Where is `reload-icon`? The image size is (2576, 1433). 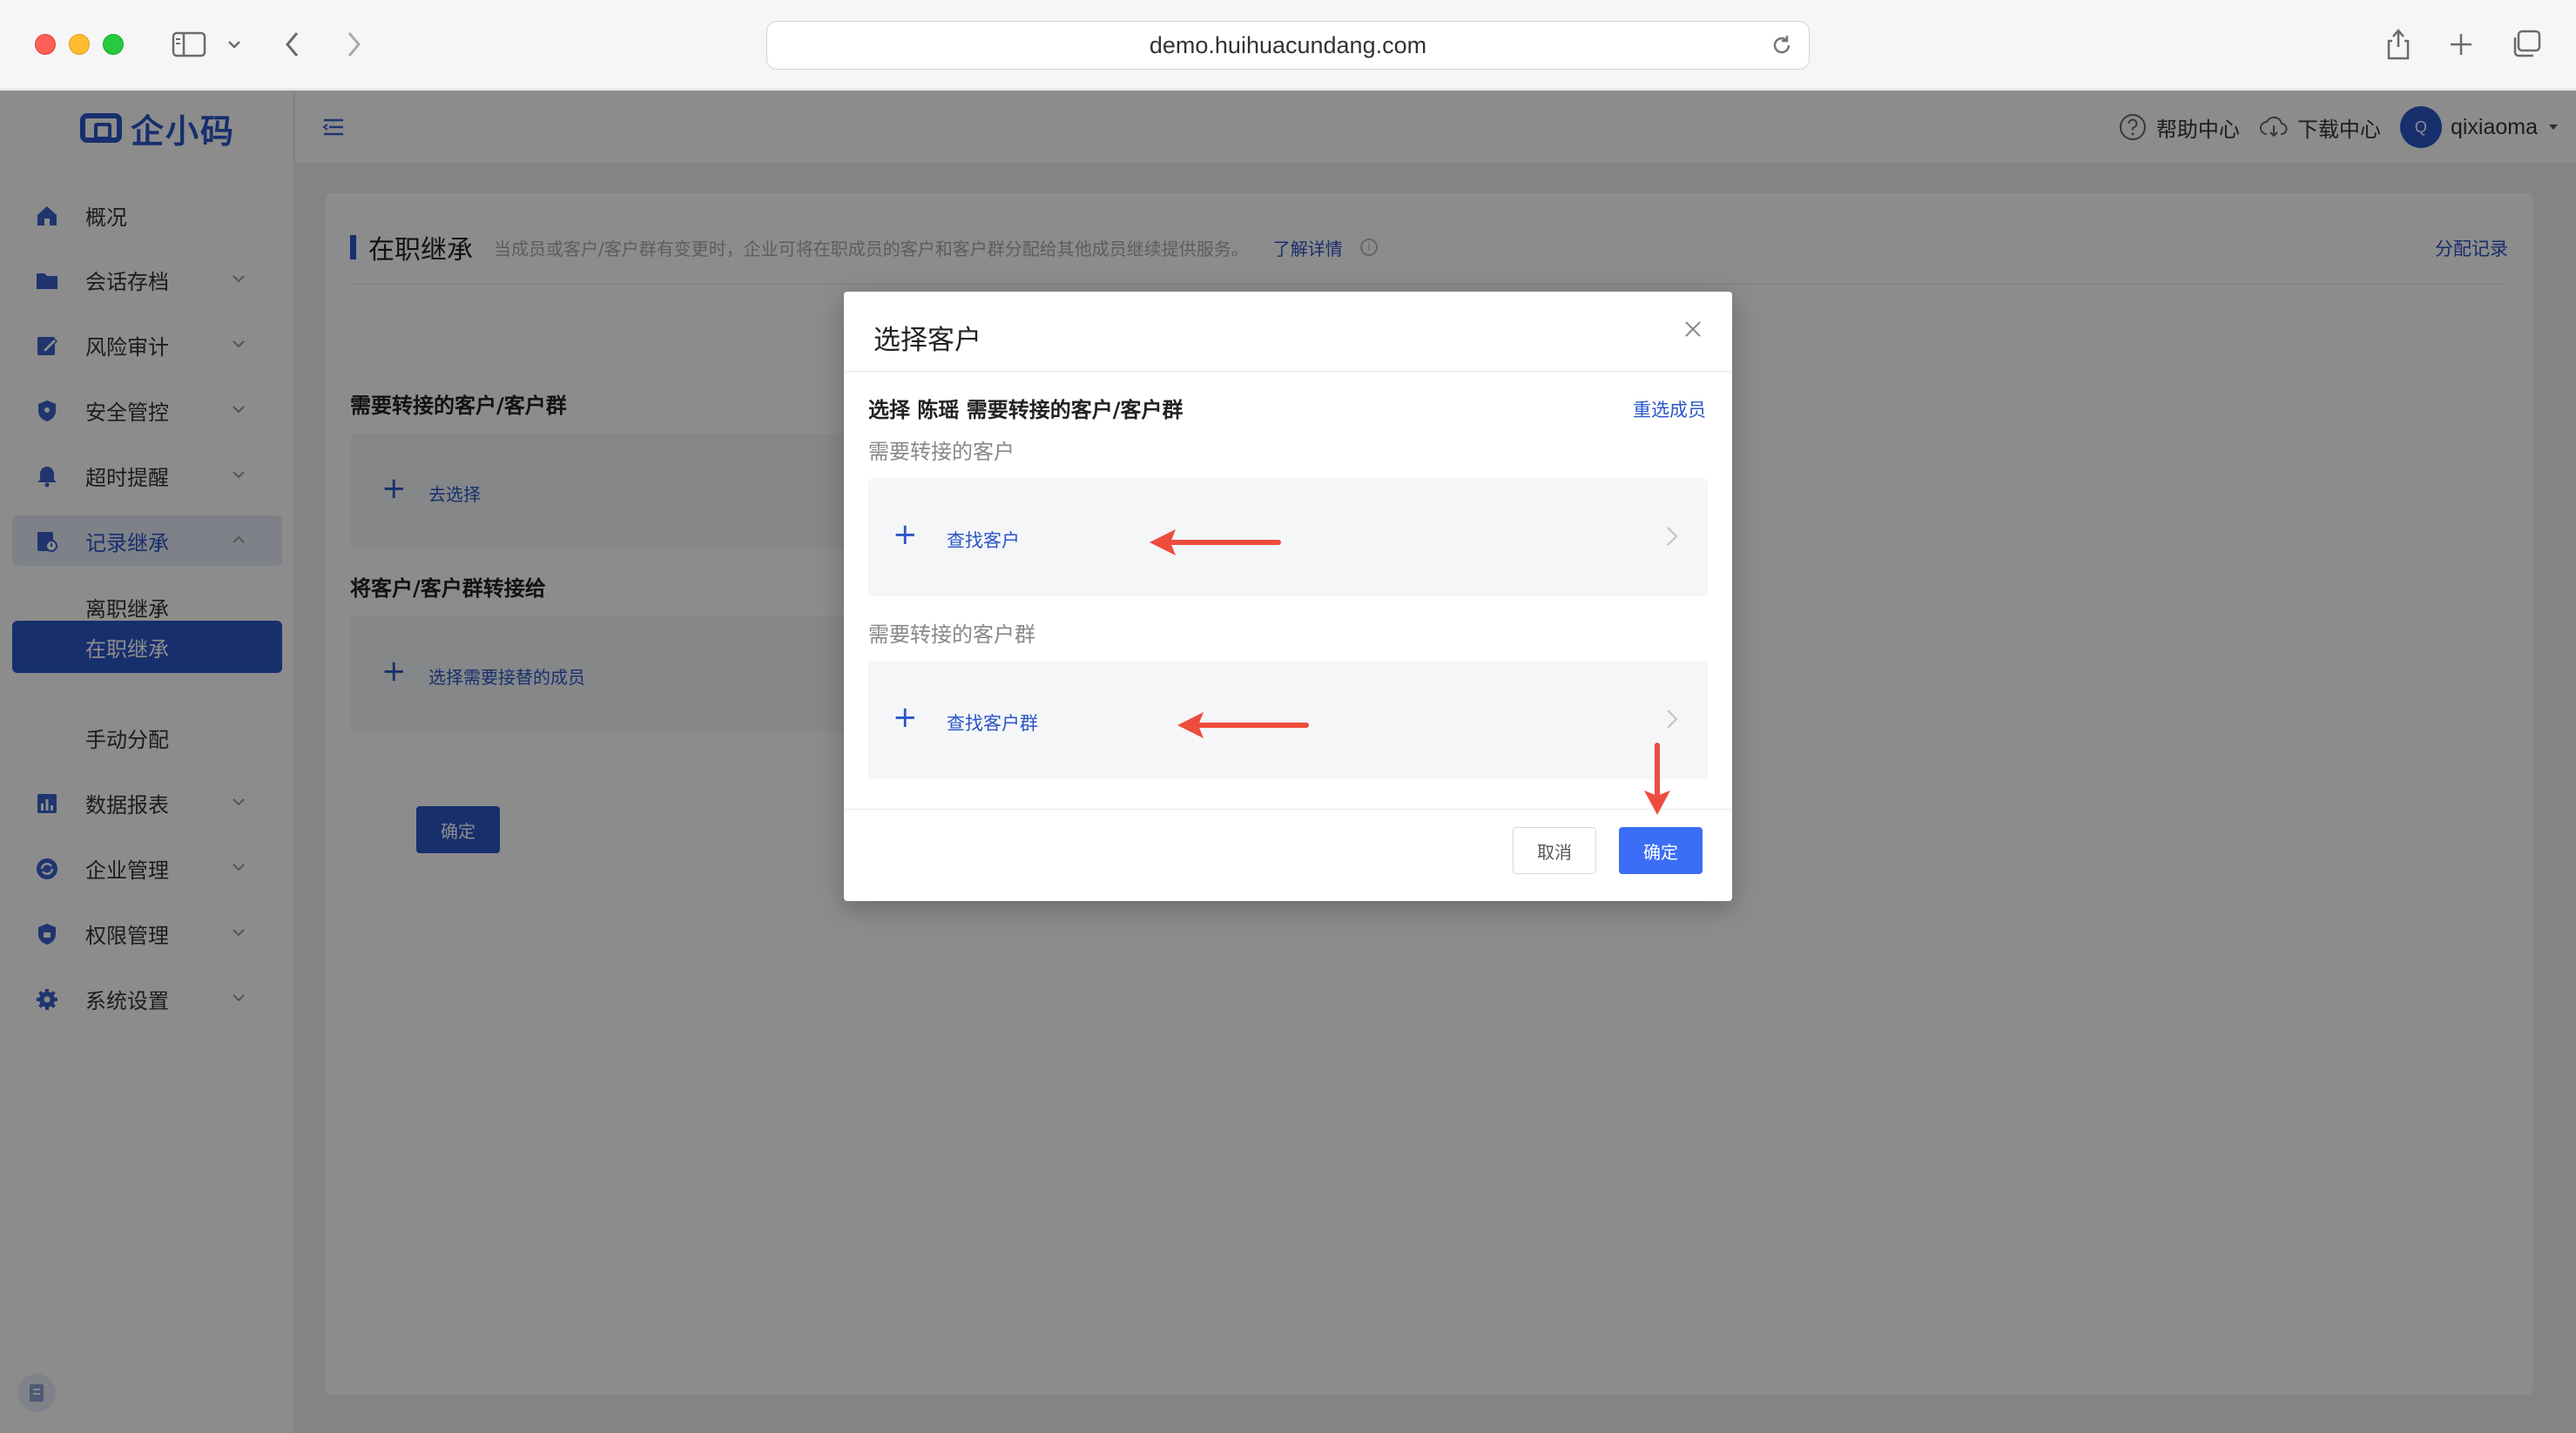
reload-icon is located at coordinates (1782, 49).